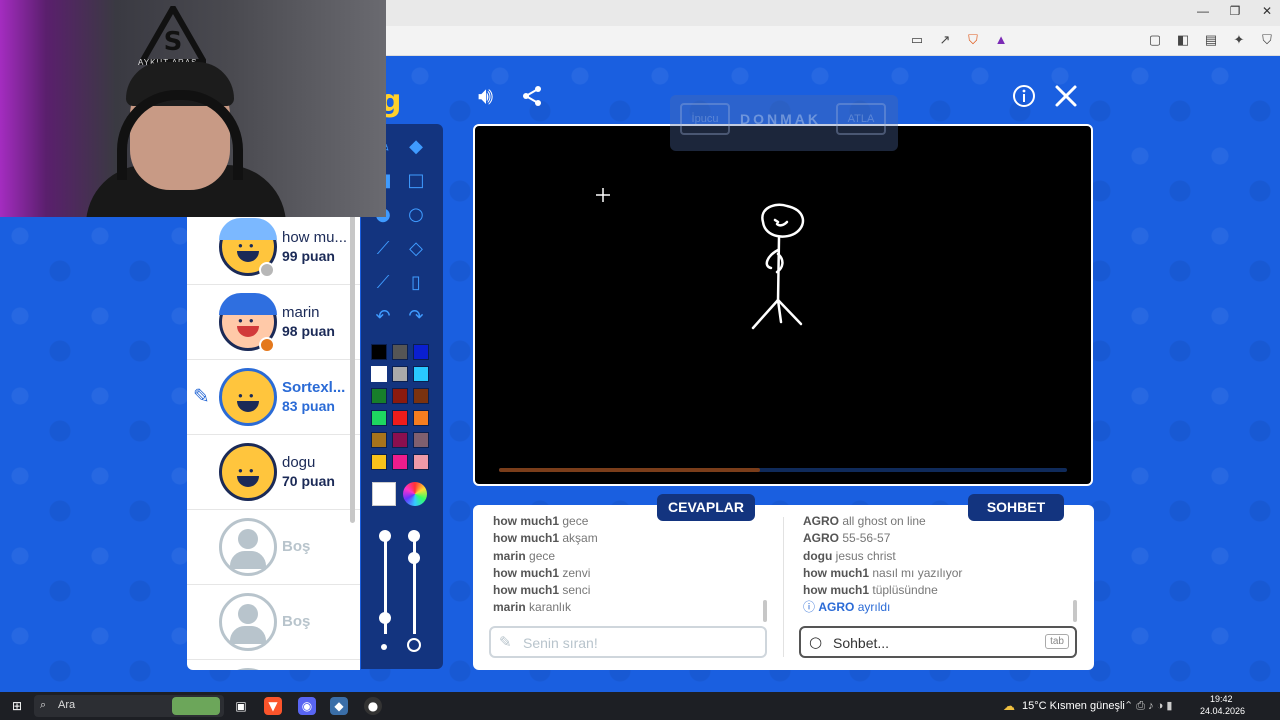  Describe the element at coordinates (1183, 40) in the screenshot. I see `sidebar-icon: ◧` at that location.